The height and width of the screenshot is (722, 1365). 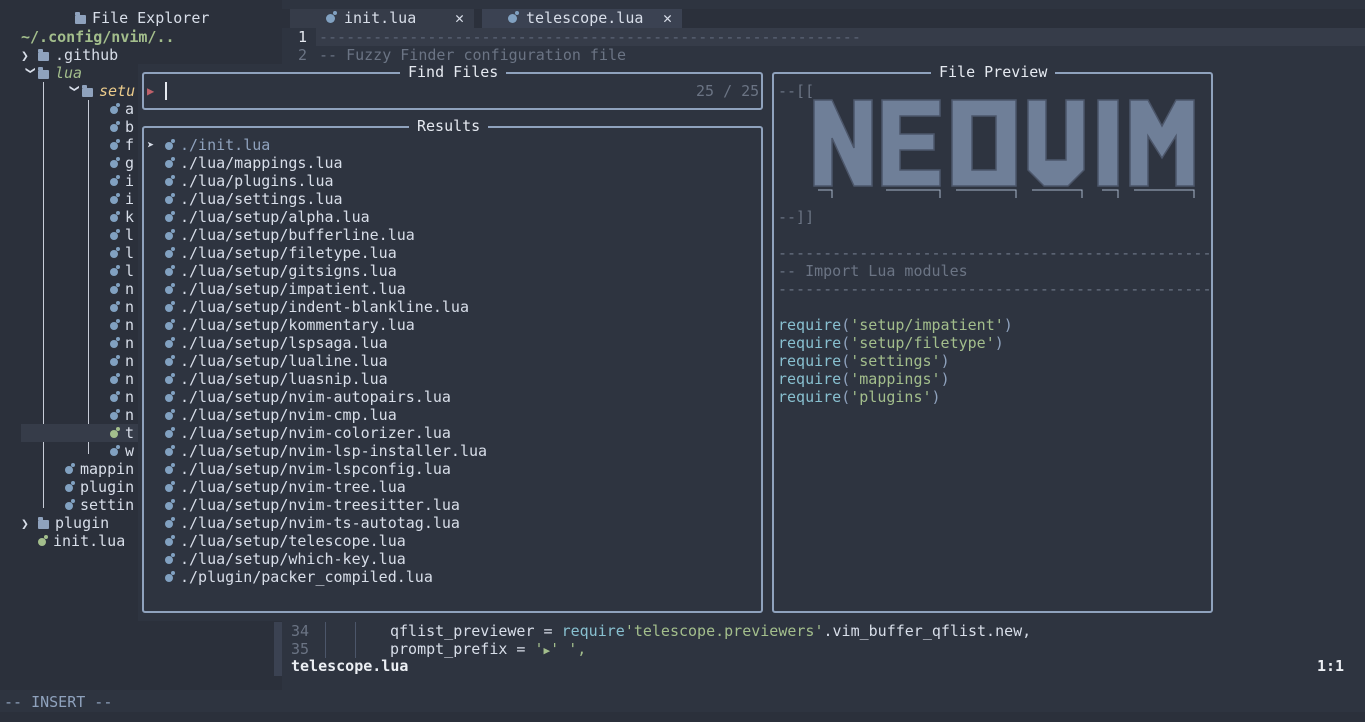 What do you see at coordinates (166, 91) in the screenshot?
I see `prompt-input-cursor` at bounding box center [166, 91].